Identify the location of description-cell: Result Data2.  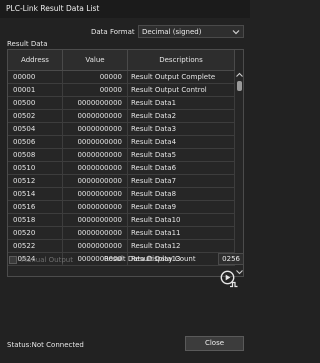
(181, 116).